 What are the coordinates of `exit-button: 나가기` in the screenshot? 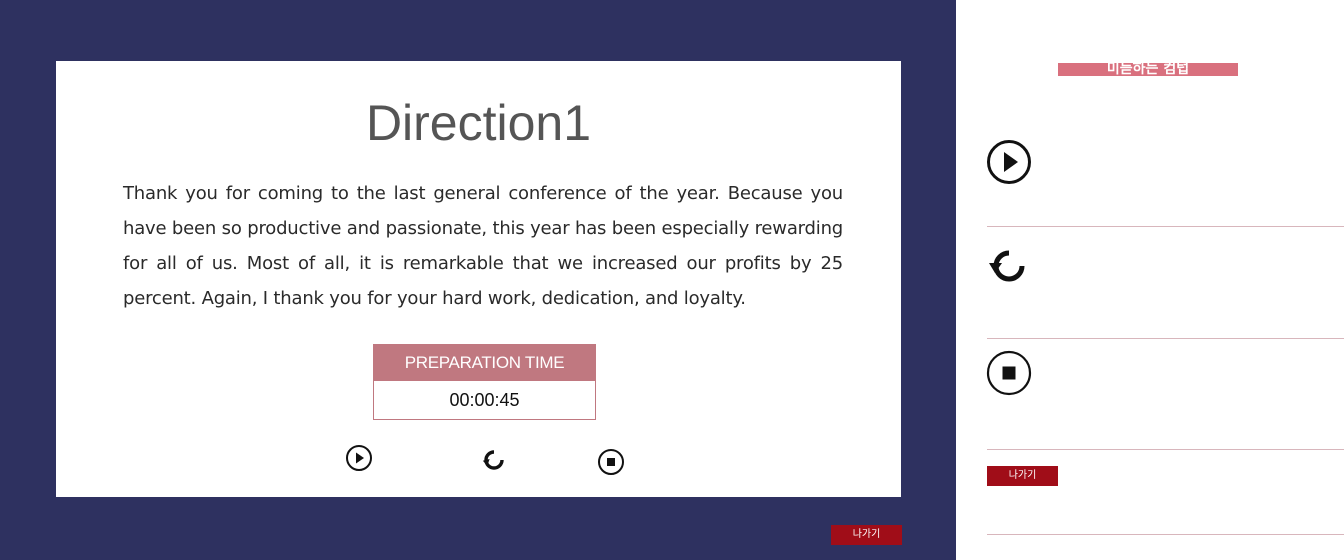 It's located at (866, 535).